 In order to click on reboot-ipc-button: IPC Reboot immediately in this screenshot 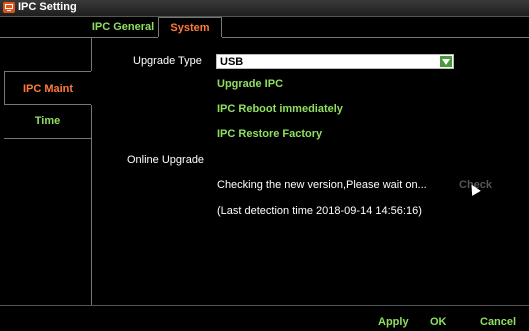, I will do `click(280, 109)`.